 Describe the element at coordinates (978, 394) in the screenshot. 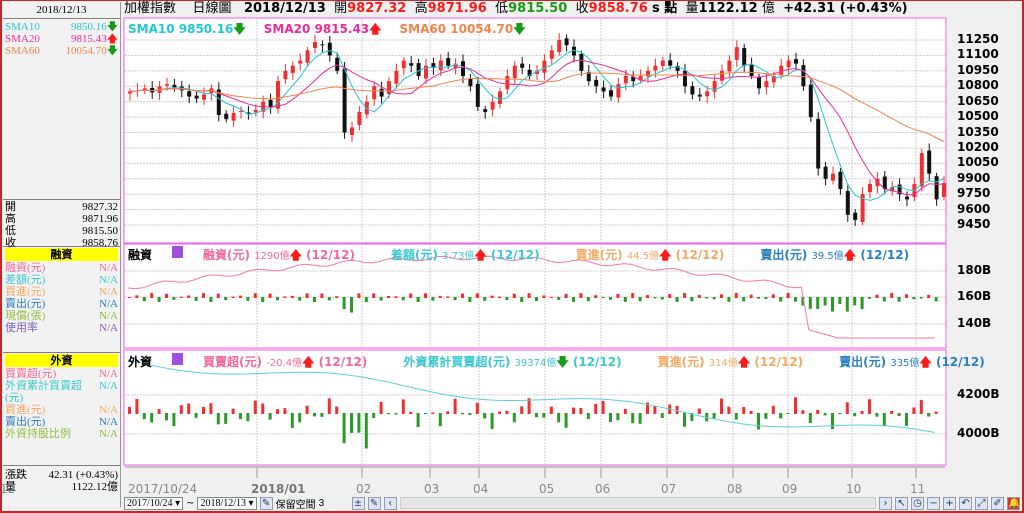

I see `foreign-y-tick: 4200B` at that location.